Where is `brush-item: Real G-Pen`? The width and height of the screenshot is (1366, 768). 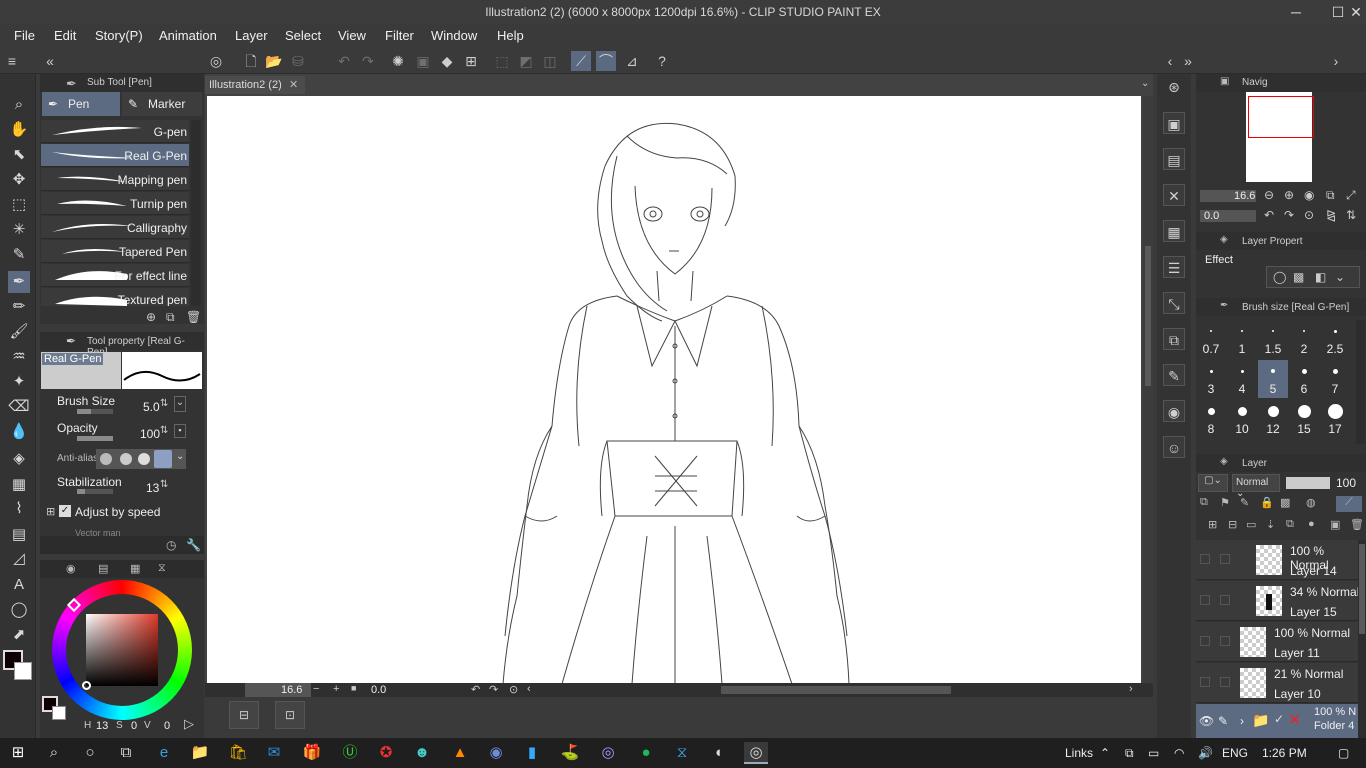
brush-item: Real G-Pen is located at coordinates (115, 155).